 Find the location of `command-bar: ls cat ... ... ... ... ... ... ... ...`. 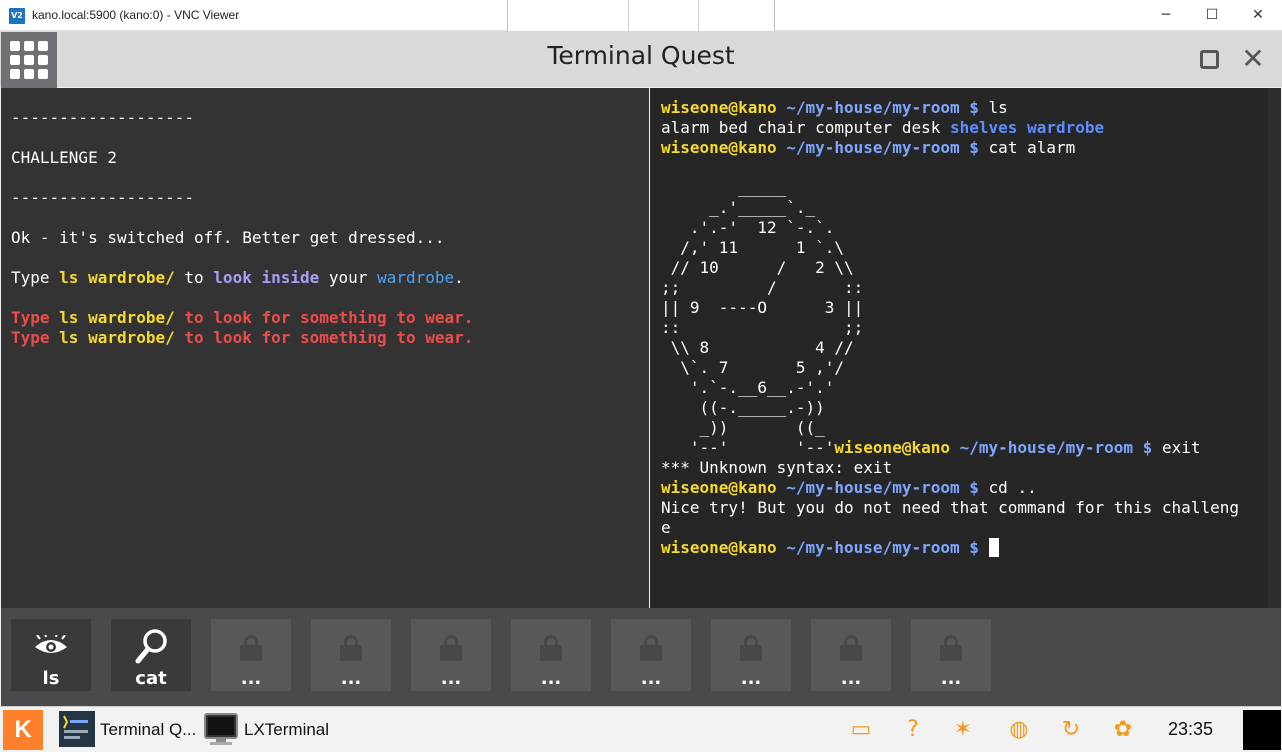

command-bar: ls cat ... ... ... ... ... ... ... ... is located at coordinates (641, 657).